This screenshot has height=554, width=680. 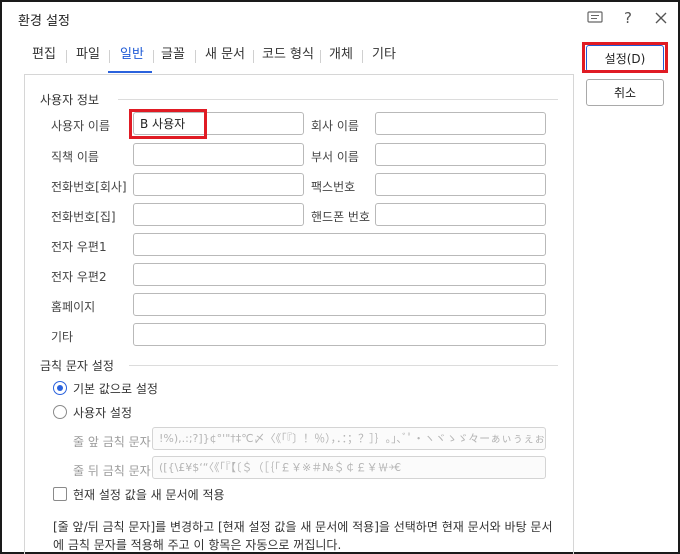 I want to click on custom-setting-radio, so click(x=60, y=412).